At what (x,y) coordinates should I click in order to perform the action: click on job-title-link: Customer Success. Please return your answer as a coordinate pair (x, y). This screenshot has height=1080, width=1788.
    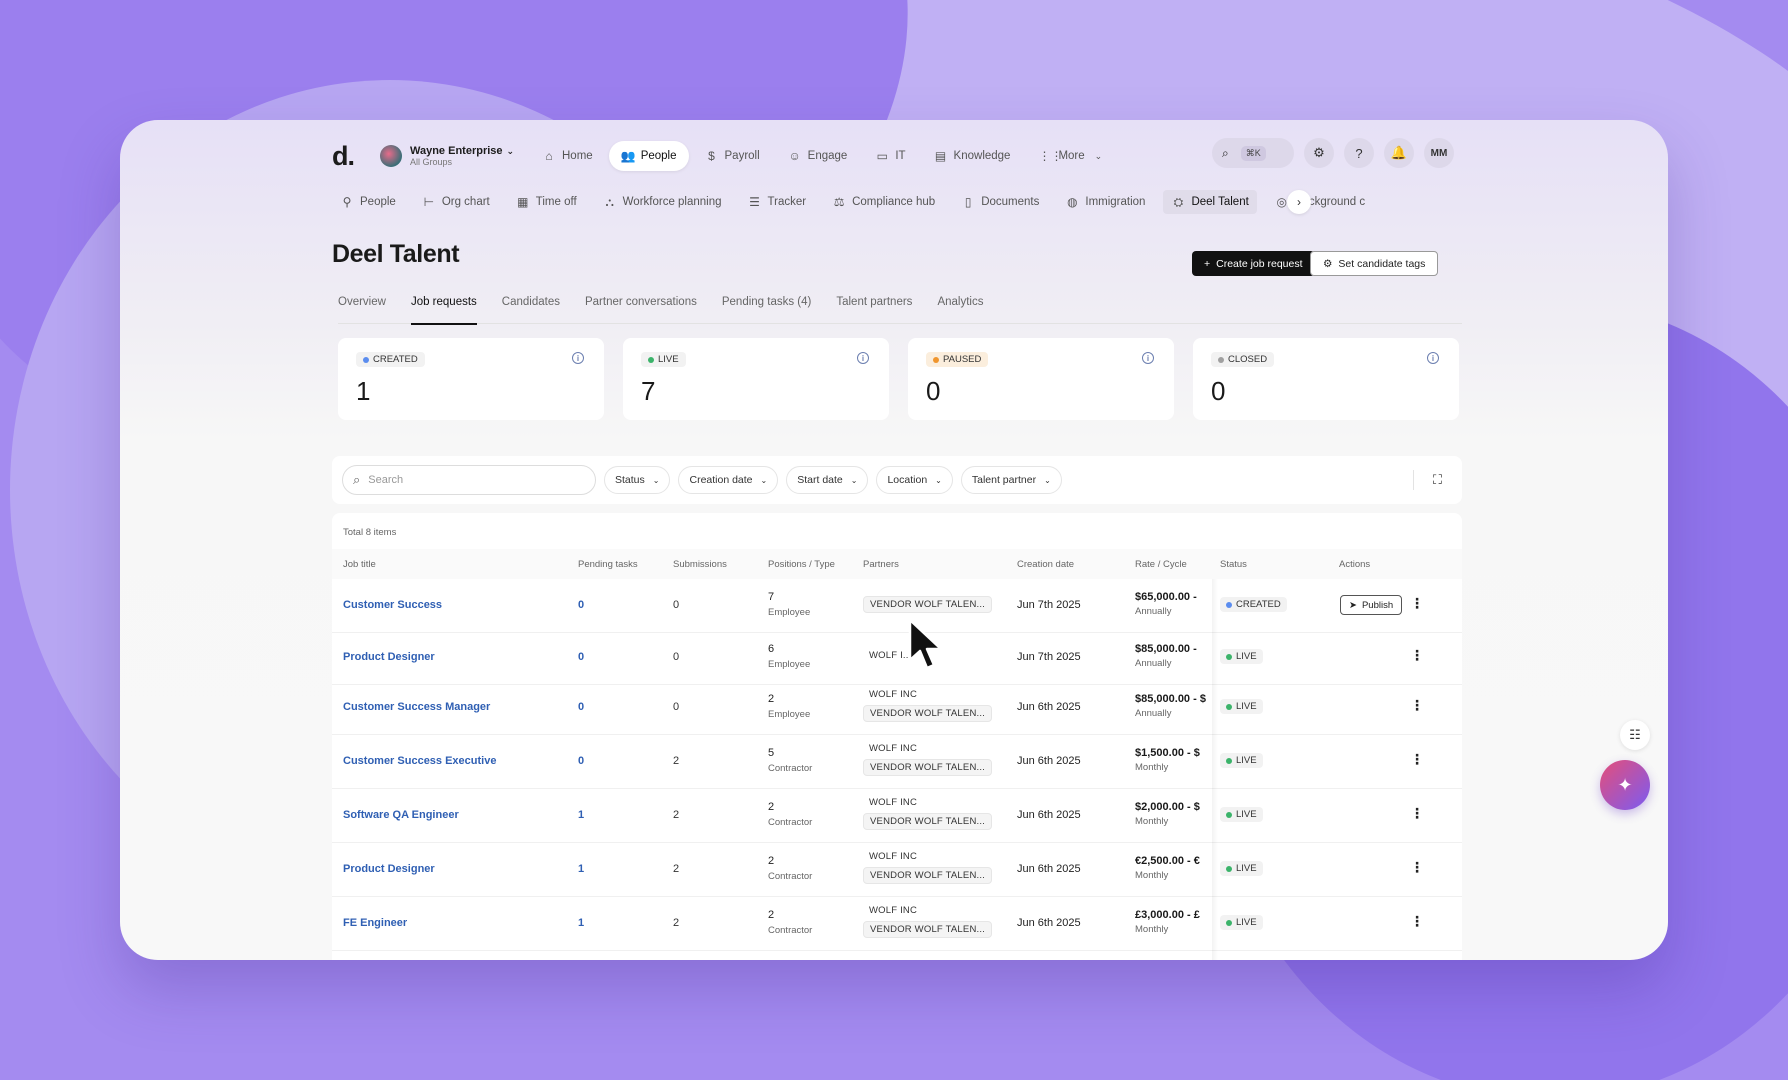
    Looking at the image, I should click on (392, 605).